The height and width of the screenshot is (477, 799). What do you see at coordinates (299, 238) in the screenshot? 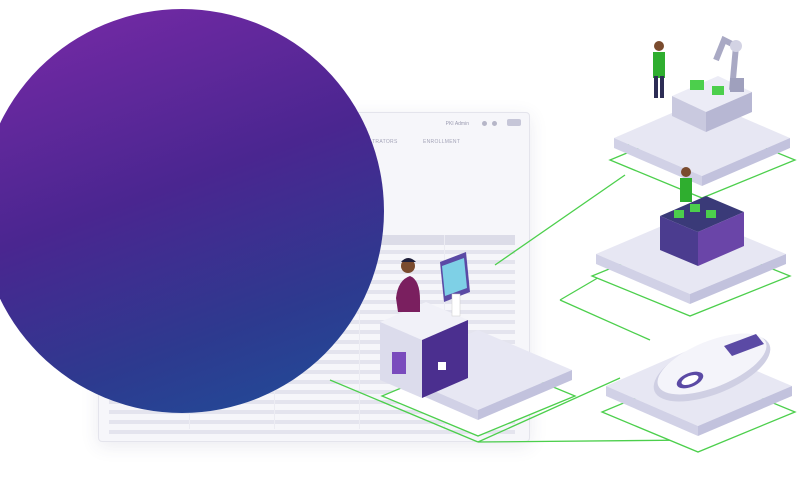
I see `column-header-key-size: Key Size` at bounding box center [299, 238].